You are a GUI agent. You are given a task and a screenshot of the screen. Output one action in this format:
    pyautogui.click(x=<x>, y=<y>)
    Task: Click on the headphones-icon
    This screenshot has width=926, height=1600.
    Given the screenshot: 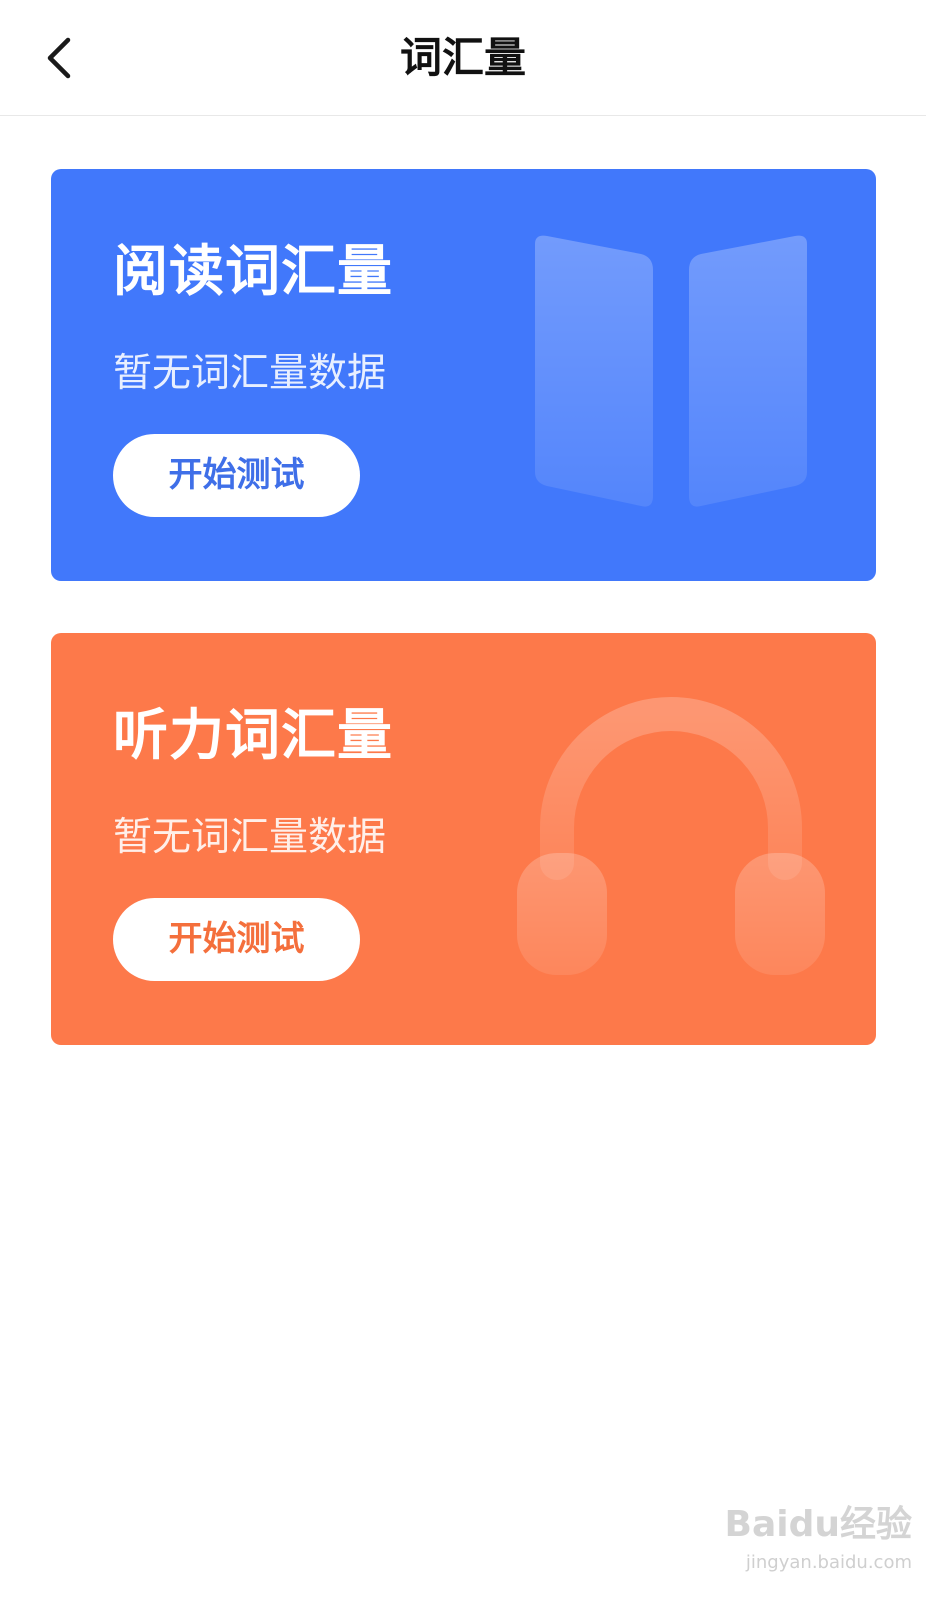 What is the action you would take?
    pyautogui.click(x=671, y=836)
    